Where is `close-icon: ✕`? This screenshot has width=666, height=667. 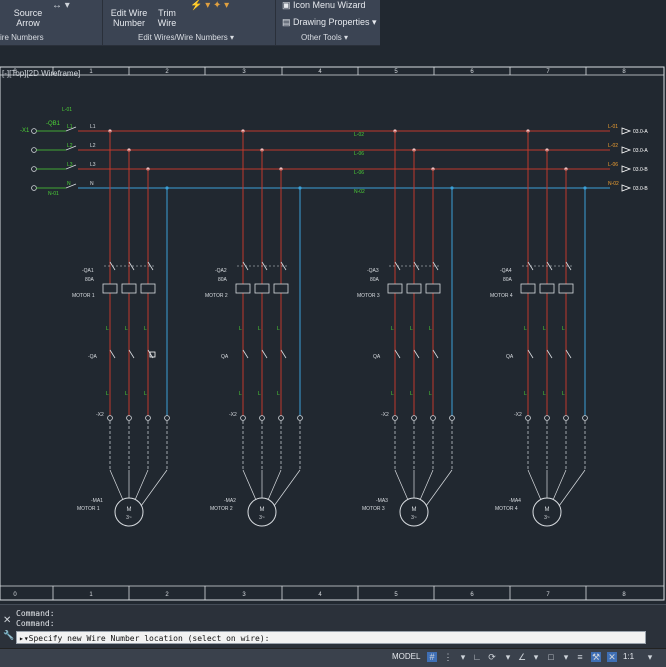
close-icon: ✕ is located at coordinates (7, 620).